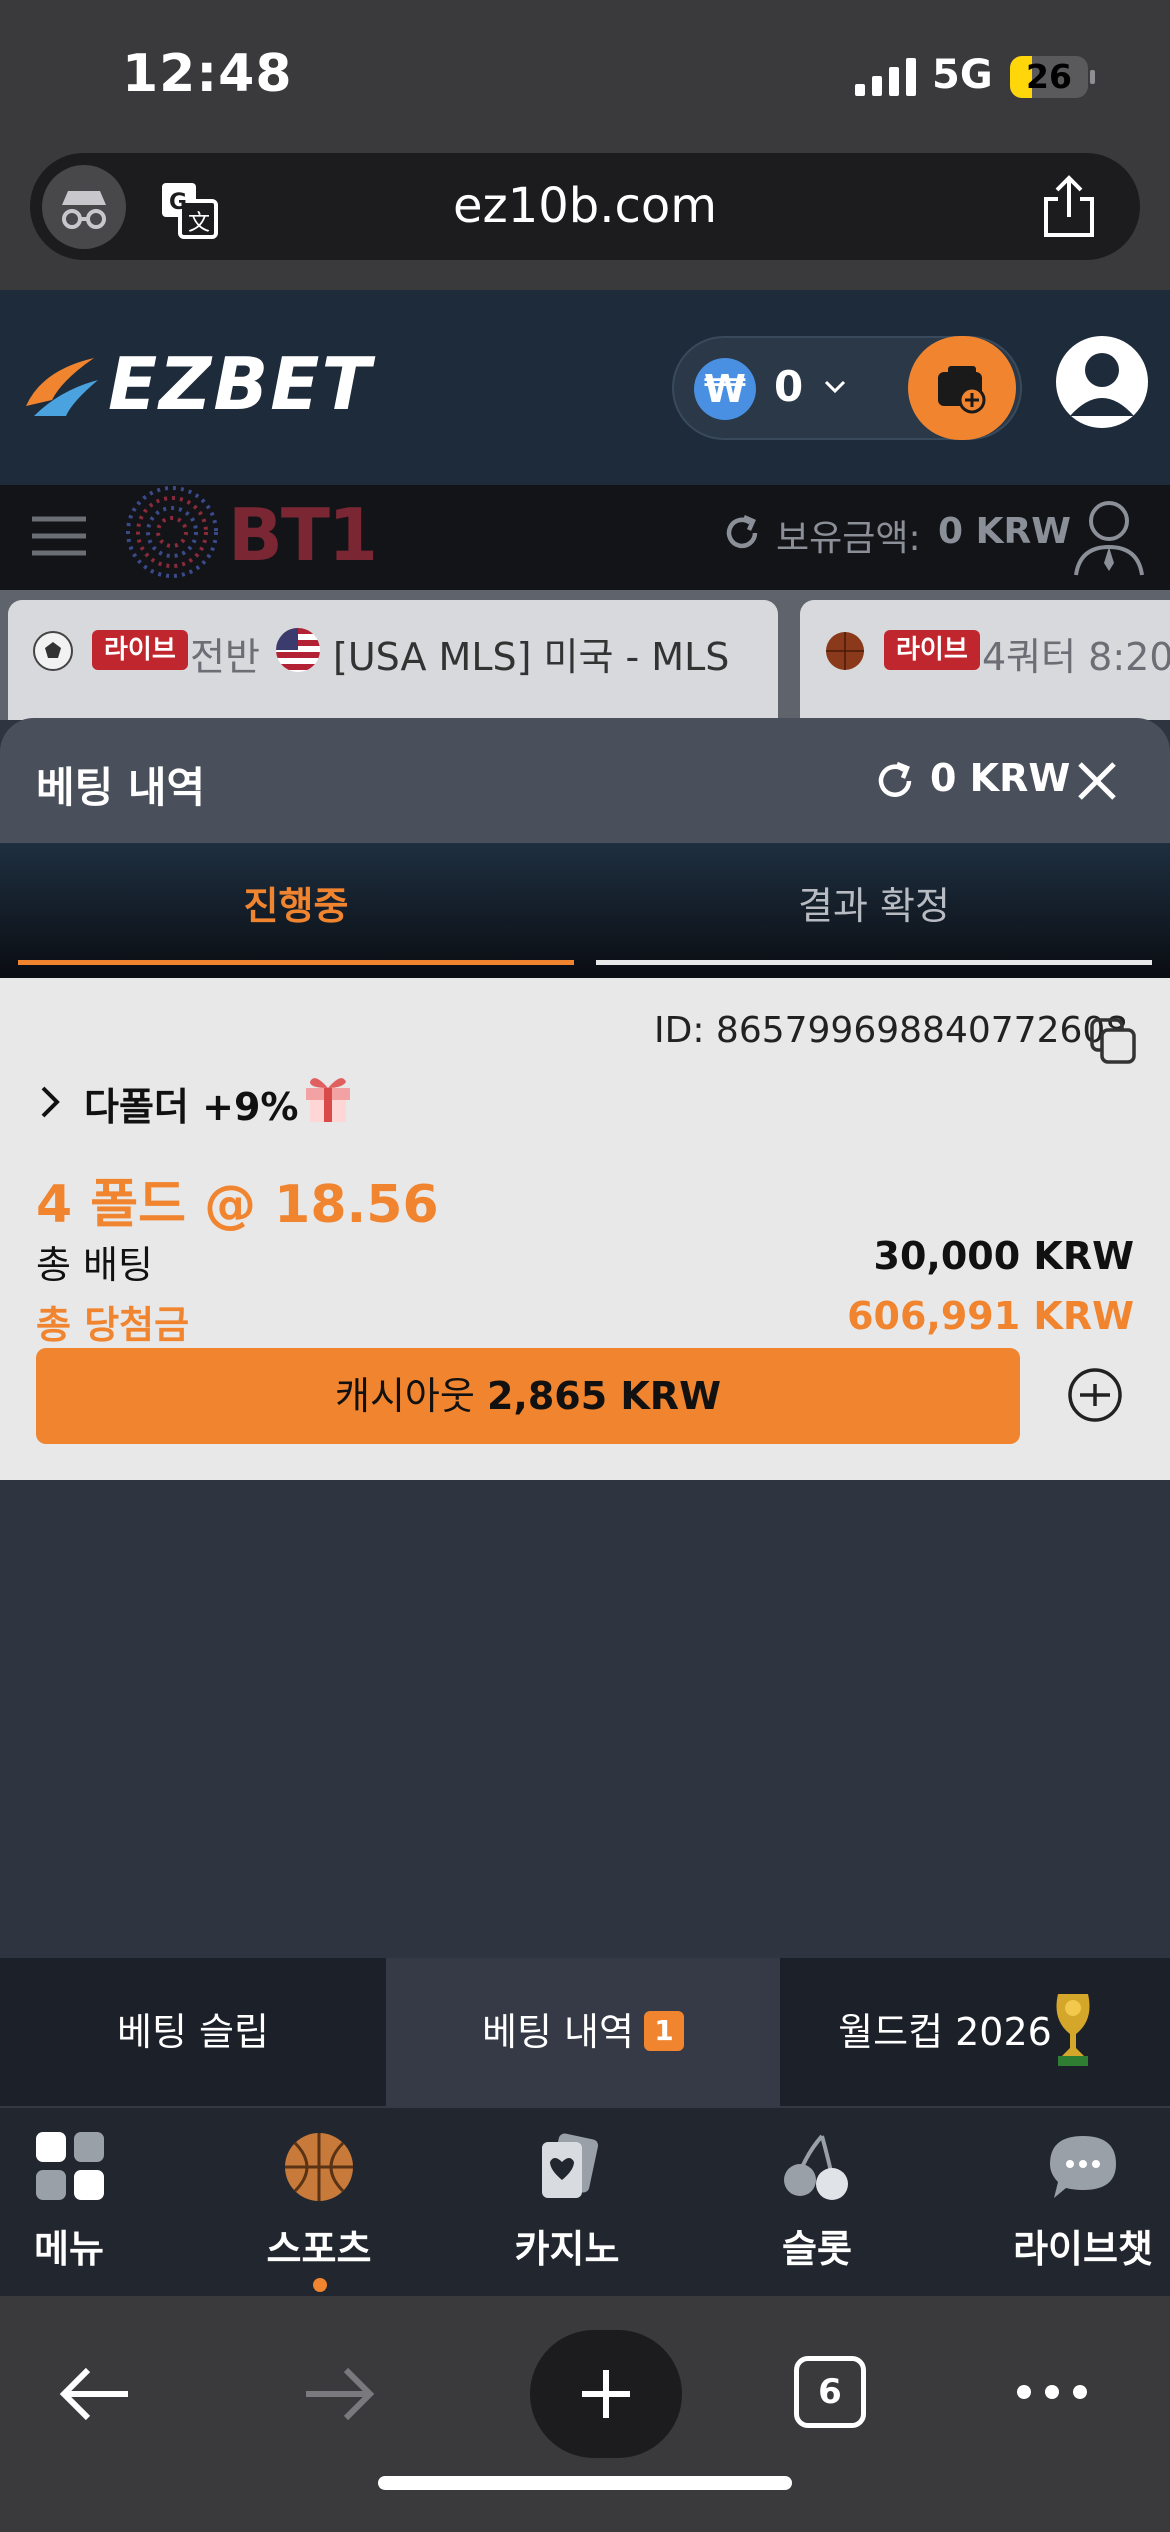 Image resolution: width=1170 pixels, height=2532 pixels. I want to click on browser-bar: ez10b.com G 文, so click(585, 217).